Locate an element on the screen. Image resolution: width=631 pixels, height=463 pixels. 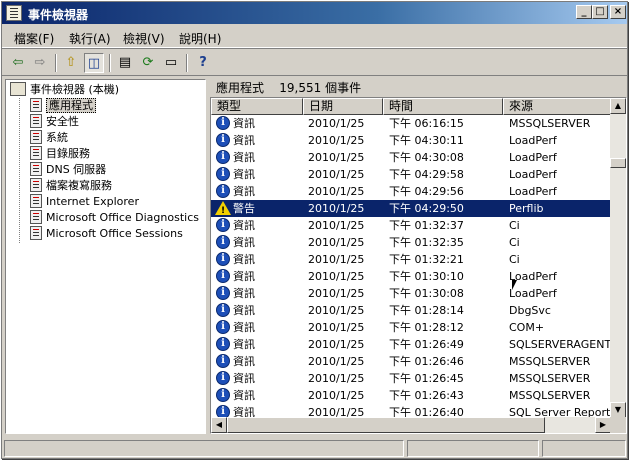
event-row: i 資訊 2010/1/25 下午 01:26:46 MSSQLSERVER is located at coordinates (411, 361).